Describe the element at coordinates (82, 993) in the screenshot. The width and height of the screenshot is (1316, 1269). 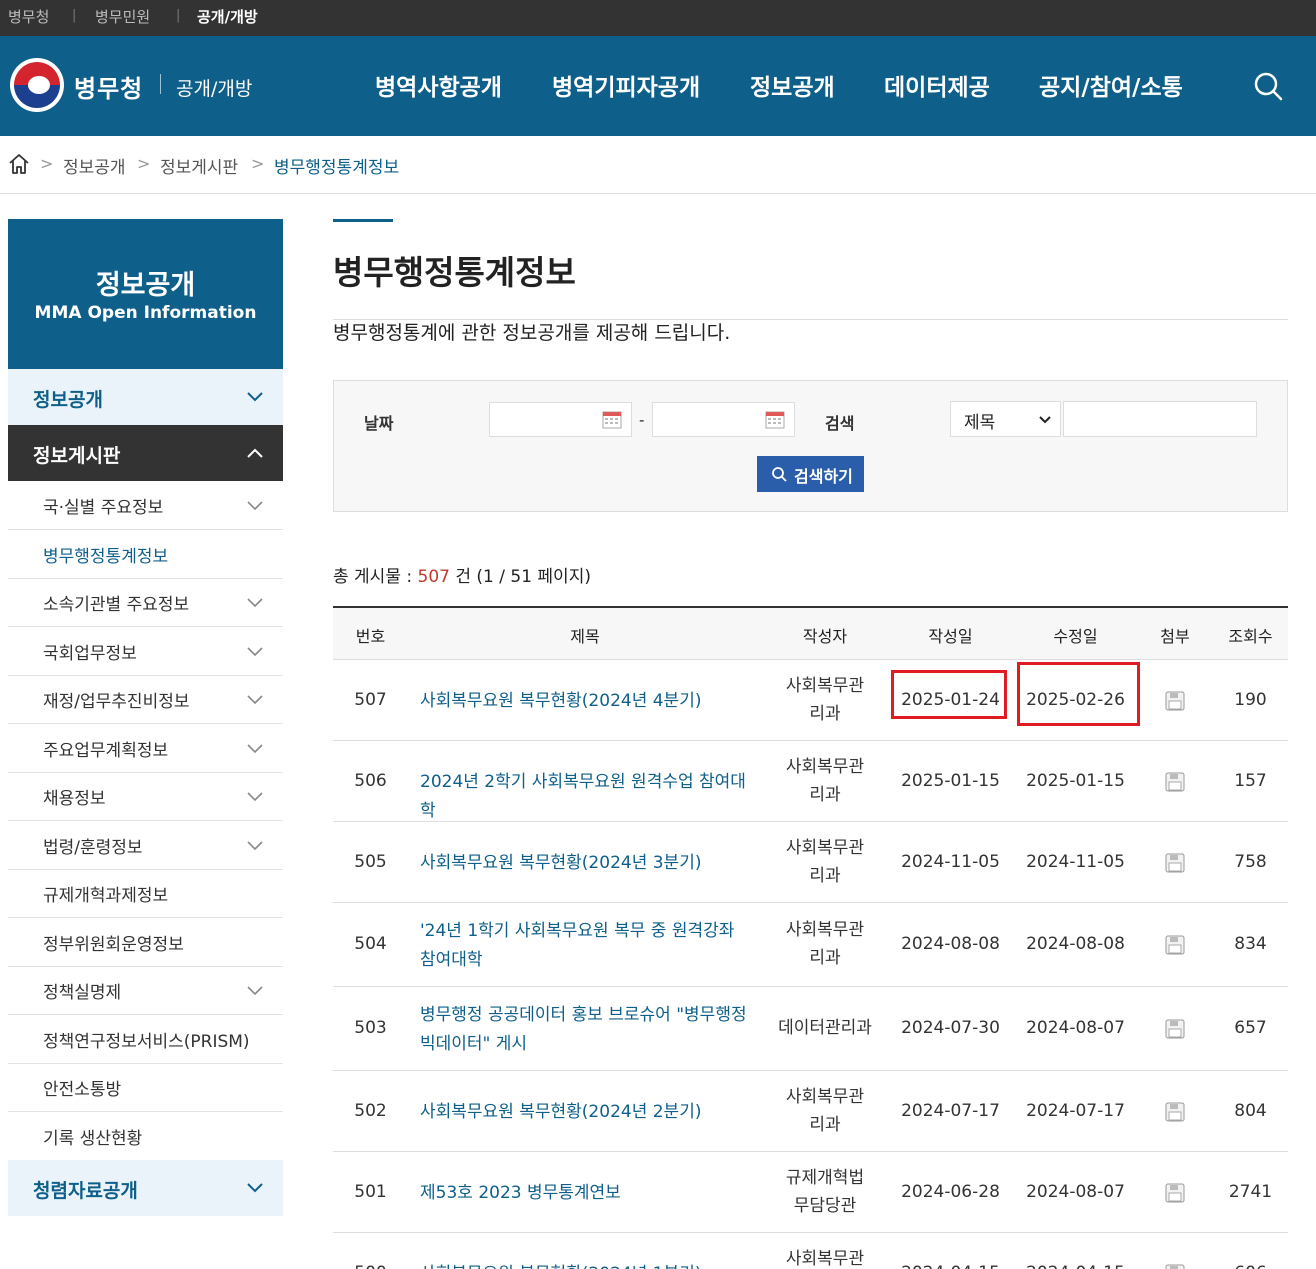
I see `sidebar-subitem-label: 정책실명제` at that location.